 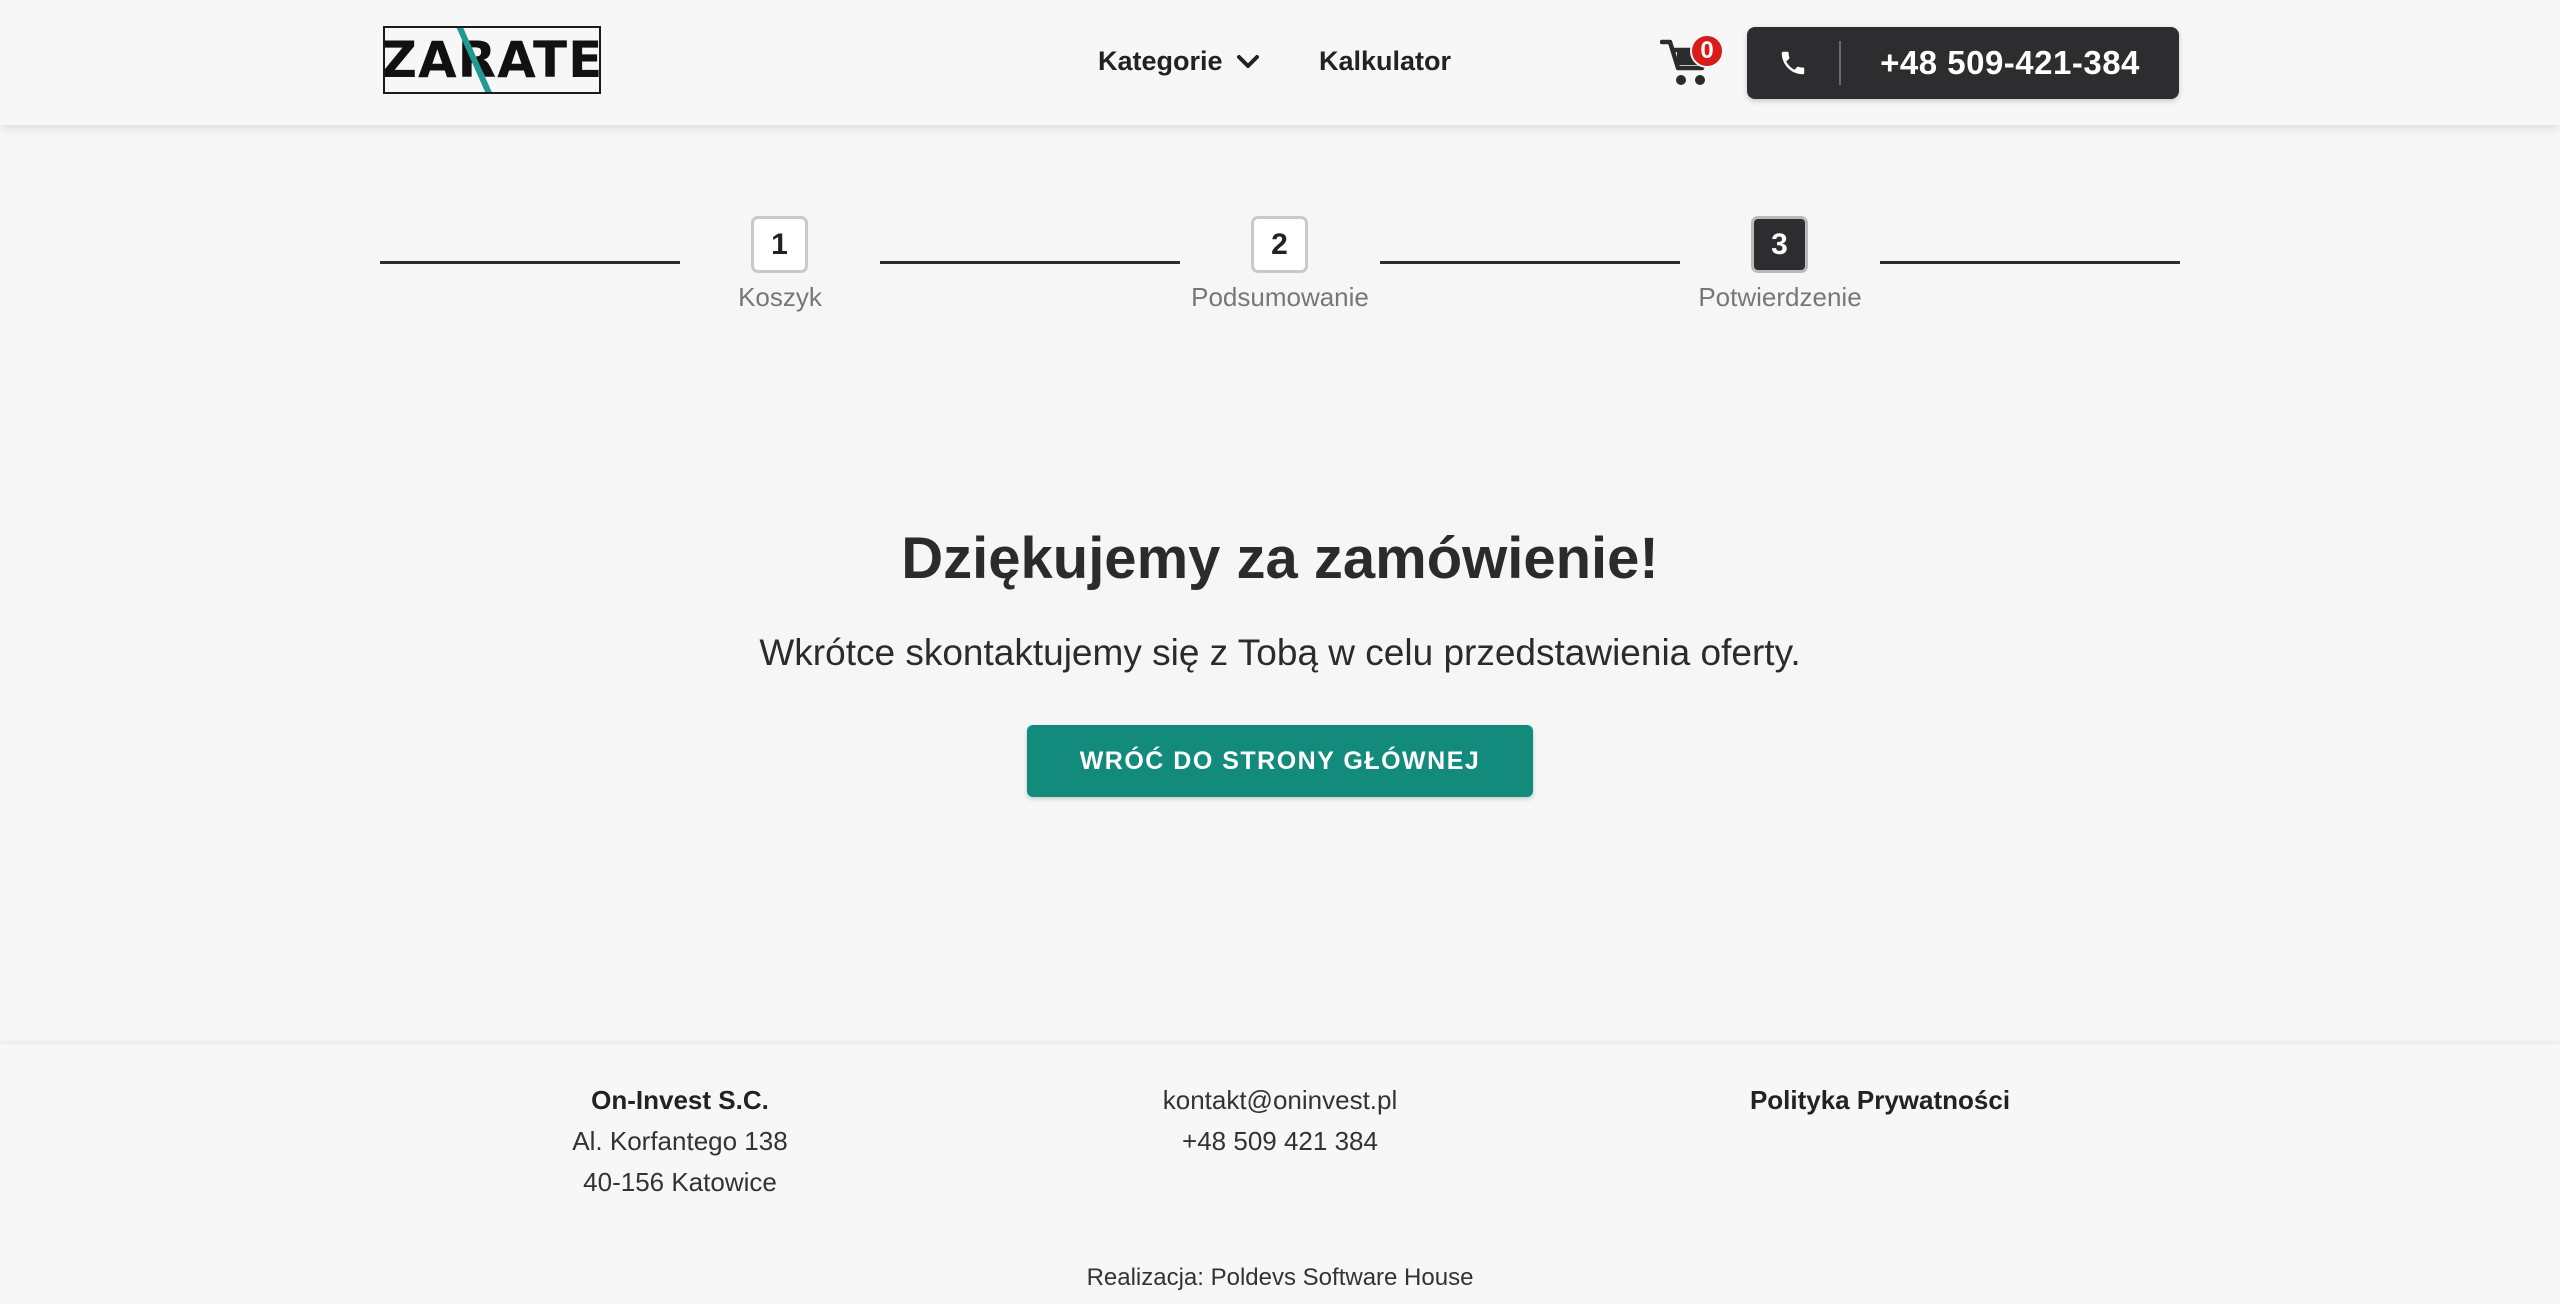 What do you see at coordinates (680, 1182) in the screenshot?
I see `company-city: 40-156 Katowice` at bounding box center [680, 1182].